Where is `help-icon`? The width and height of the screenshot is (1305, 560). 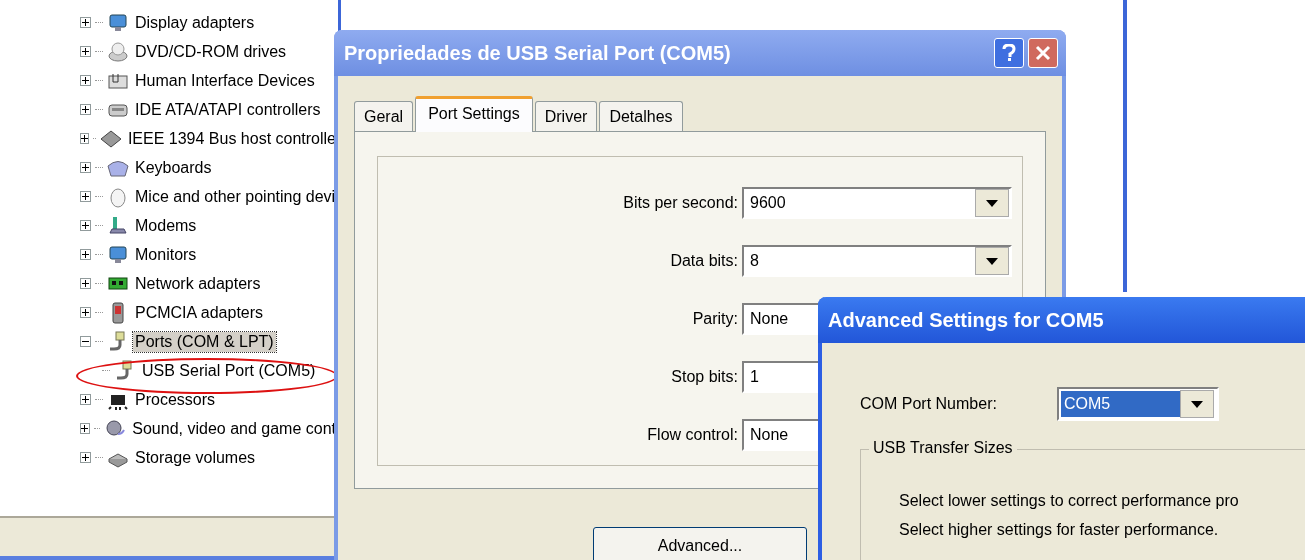 help-icon is located at coordinates (1009, 53).